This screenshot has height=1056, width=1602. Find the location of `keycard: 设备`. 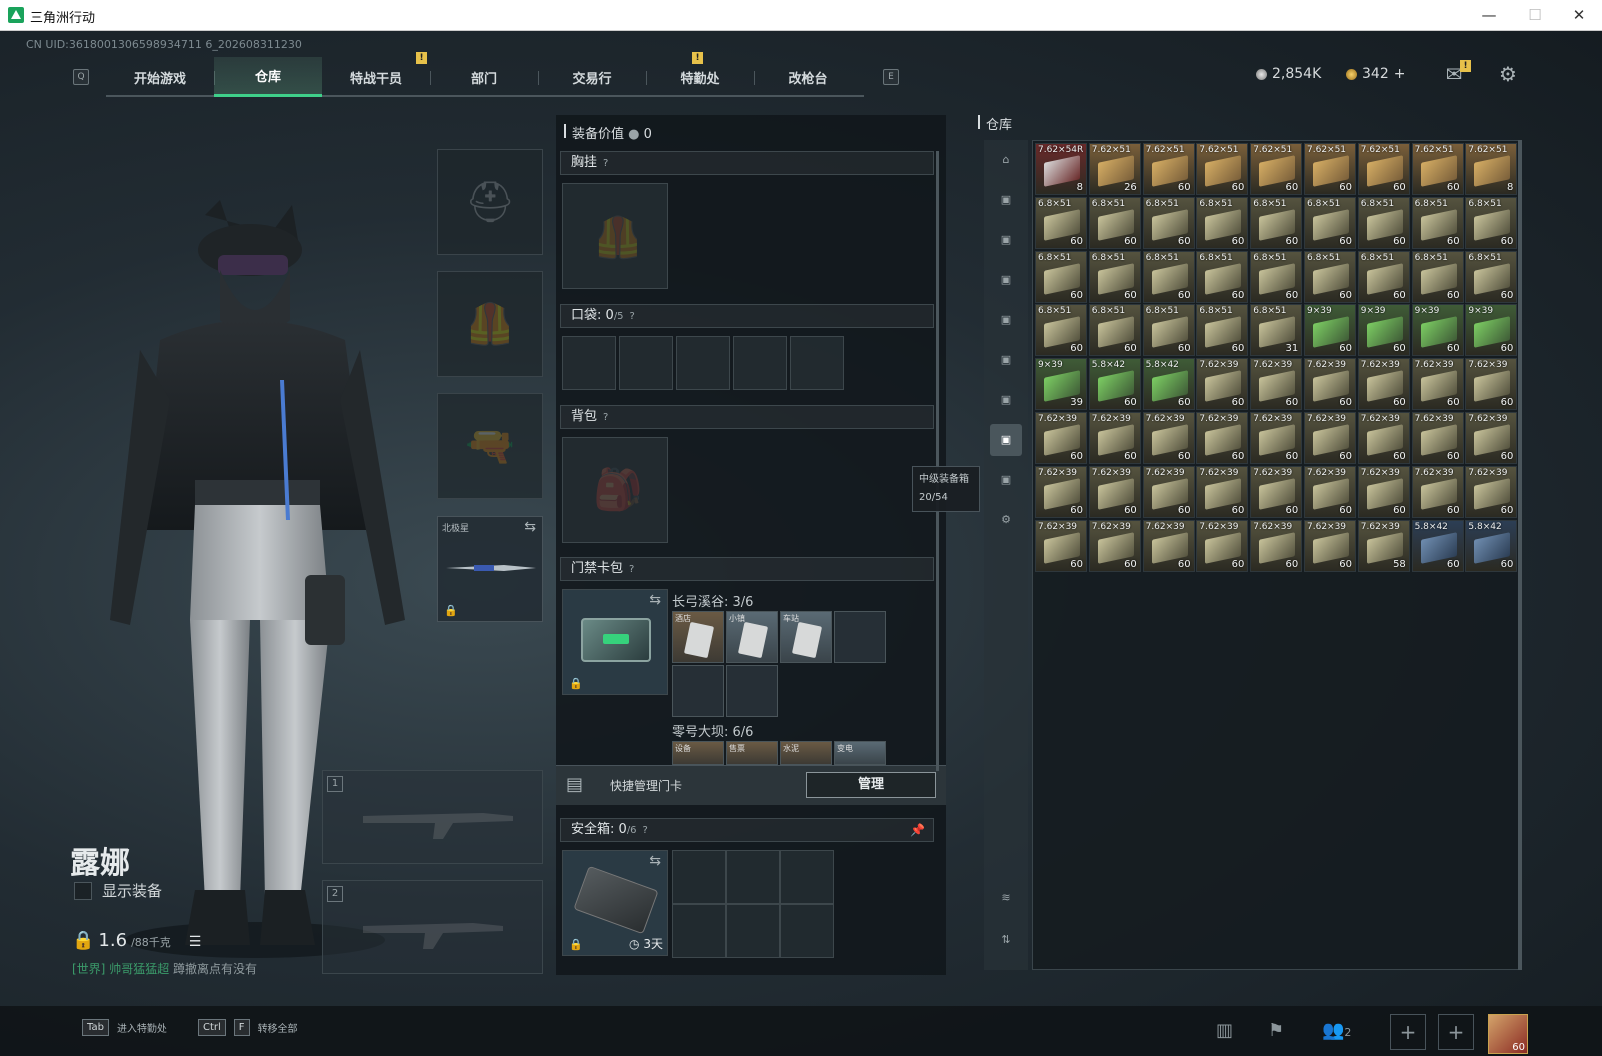

keycard: 设备 is located at coordinates (698, 753).